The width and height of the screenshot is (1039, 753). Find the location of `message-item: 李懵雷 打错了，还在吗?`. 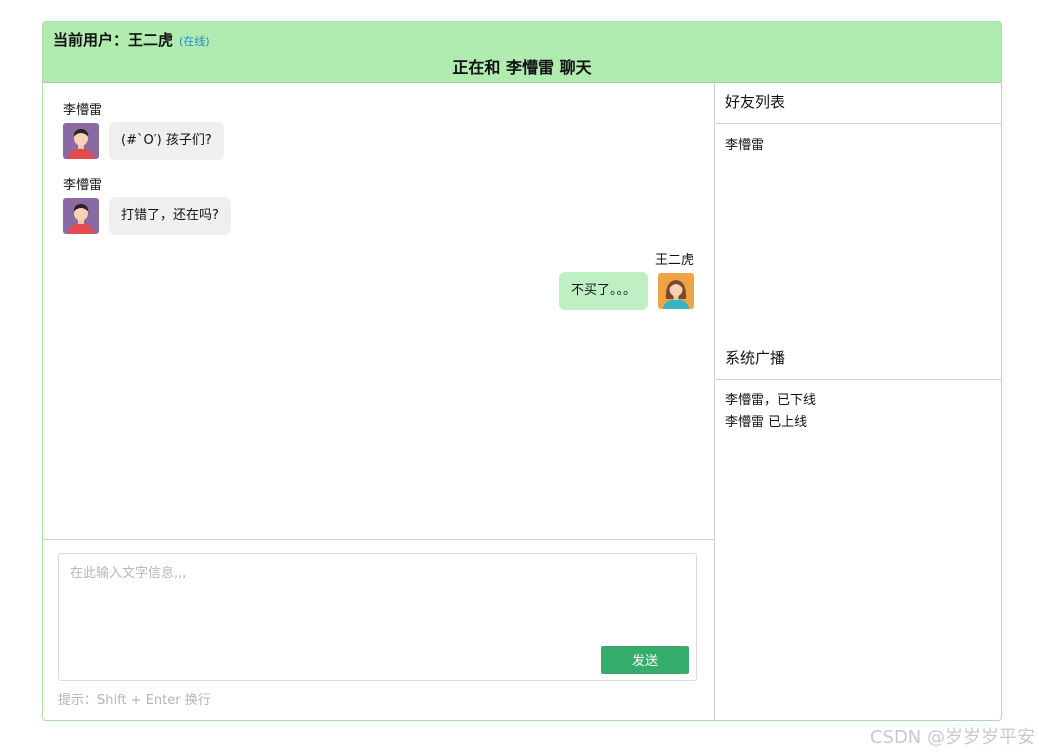

message-item: 李懵雷 打错了，还在吗? is located at coordinates (147, 204).